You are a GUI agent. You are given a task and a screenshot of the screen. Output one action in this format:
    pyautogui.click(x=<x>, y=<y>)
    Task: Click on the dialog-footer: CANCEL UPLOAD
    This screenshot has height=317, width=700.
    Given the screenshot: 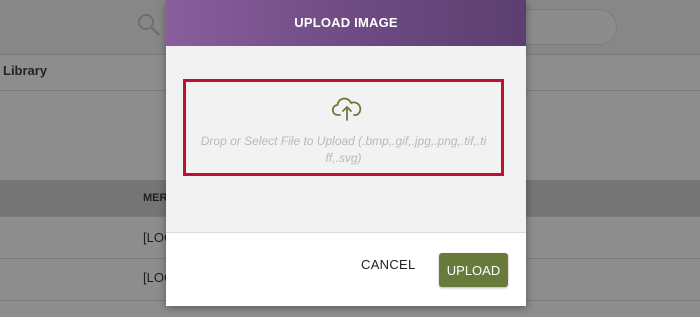 What is the action you would take?
    pyautogui.click(x=346, y=269)
    